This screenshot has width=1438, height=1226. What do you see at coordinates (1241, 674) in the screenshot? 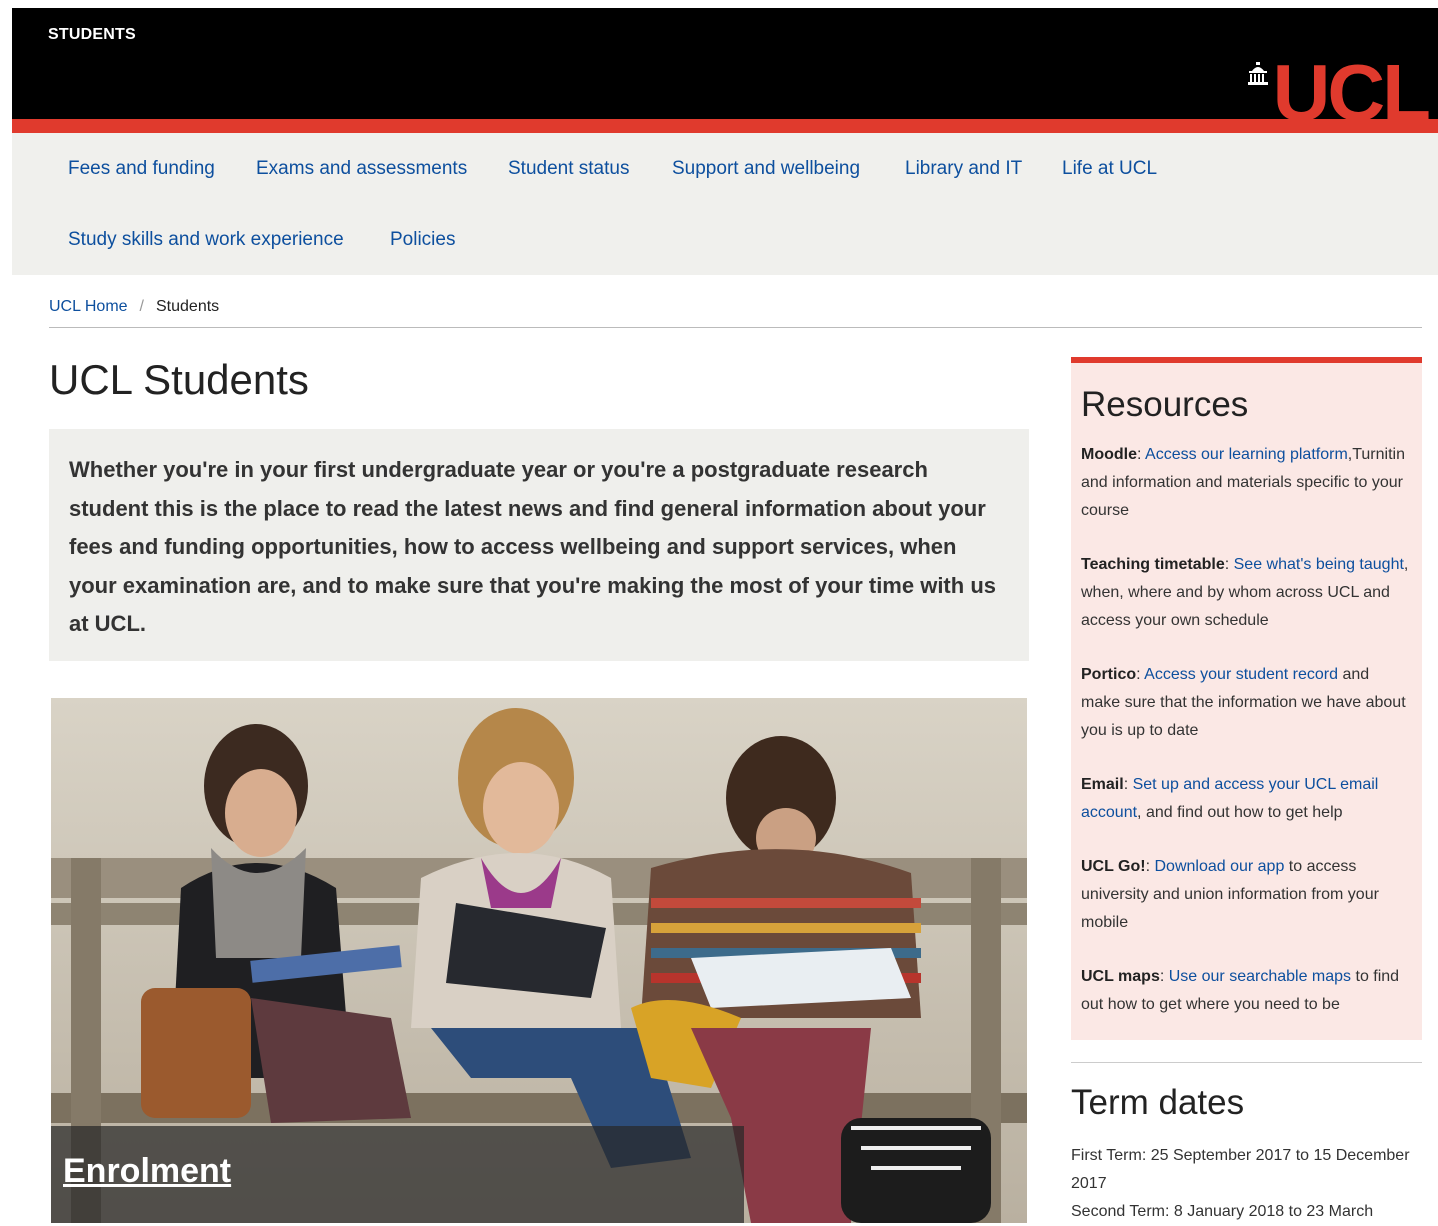
I see `portico-link: Access your student record` at bounding box center [1241, 674].